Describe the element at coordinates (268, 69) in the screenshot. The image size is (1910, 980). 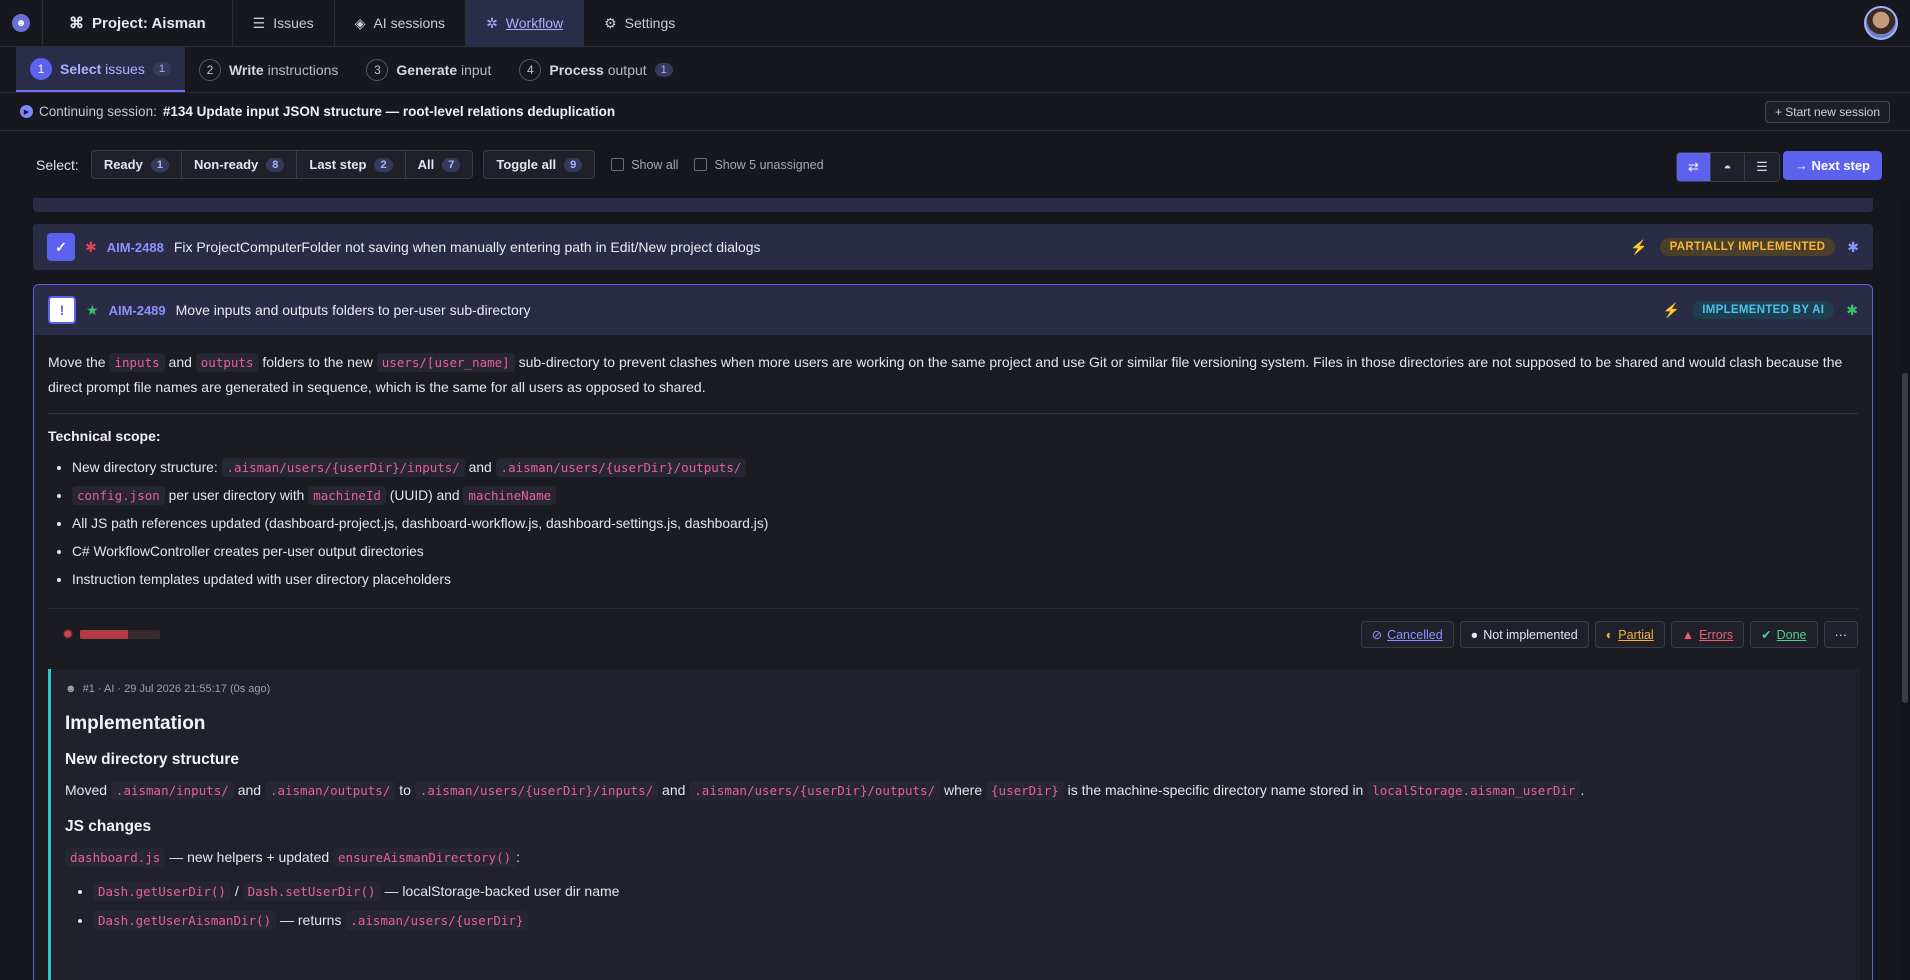
I see `step-write-instructions: 2 Write instructions` at that location.